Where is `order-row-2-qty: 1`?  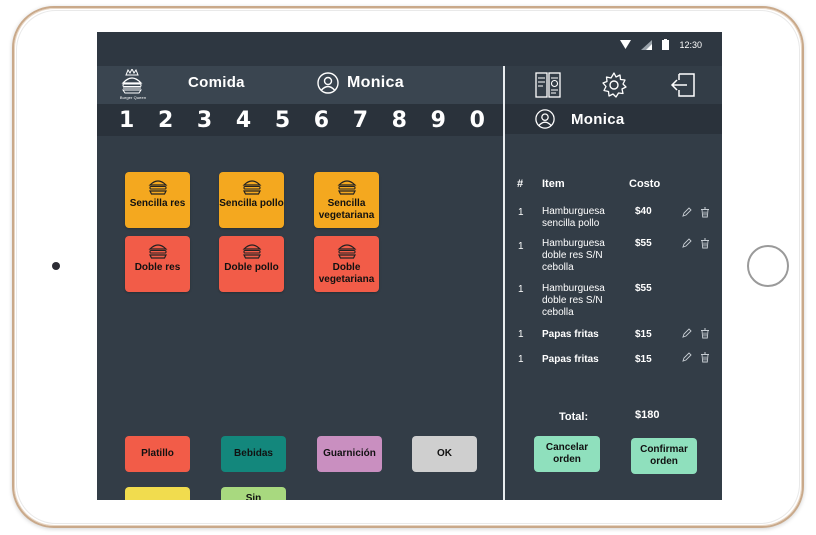
order-row-2-qty: 1 is located at coordinates (521, 246).